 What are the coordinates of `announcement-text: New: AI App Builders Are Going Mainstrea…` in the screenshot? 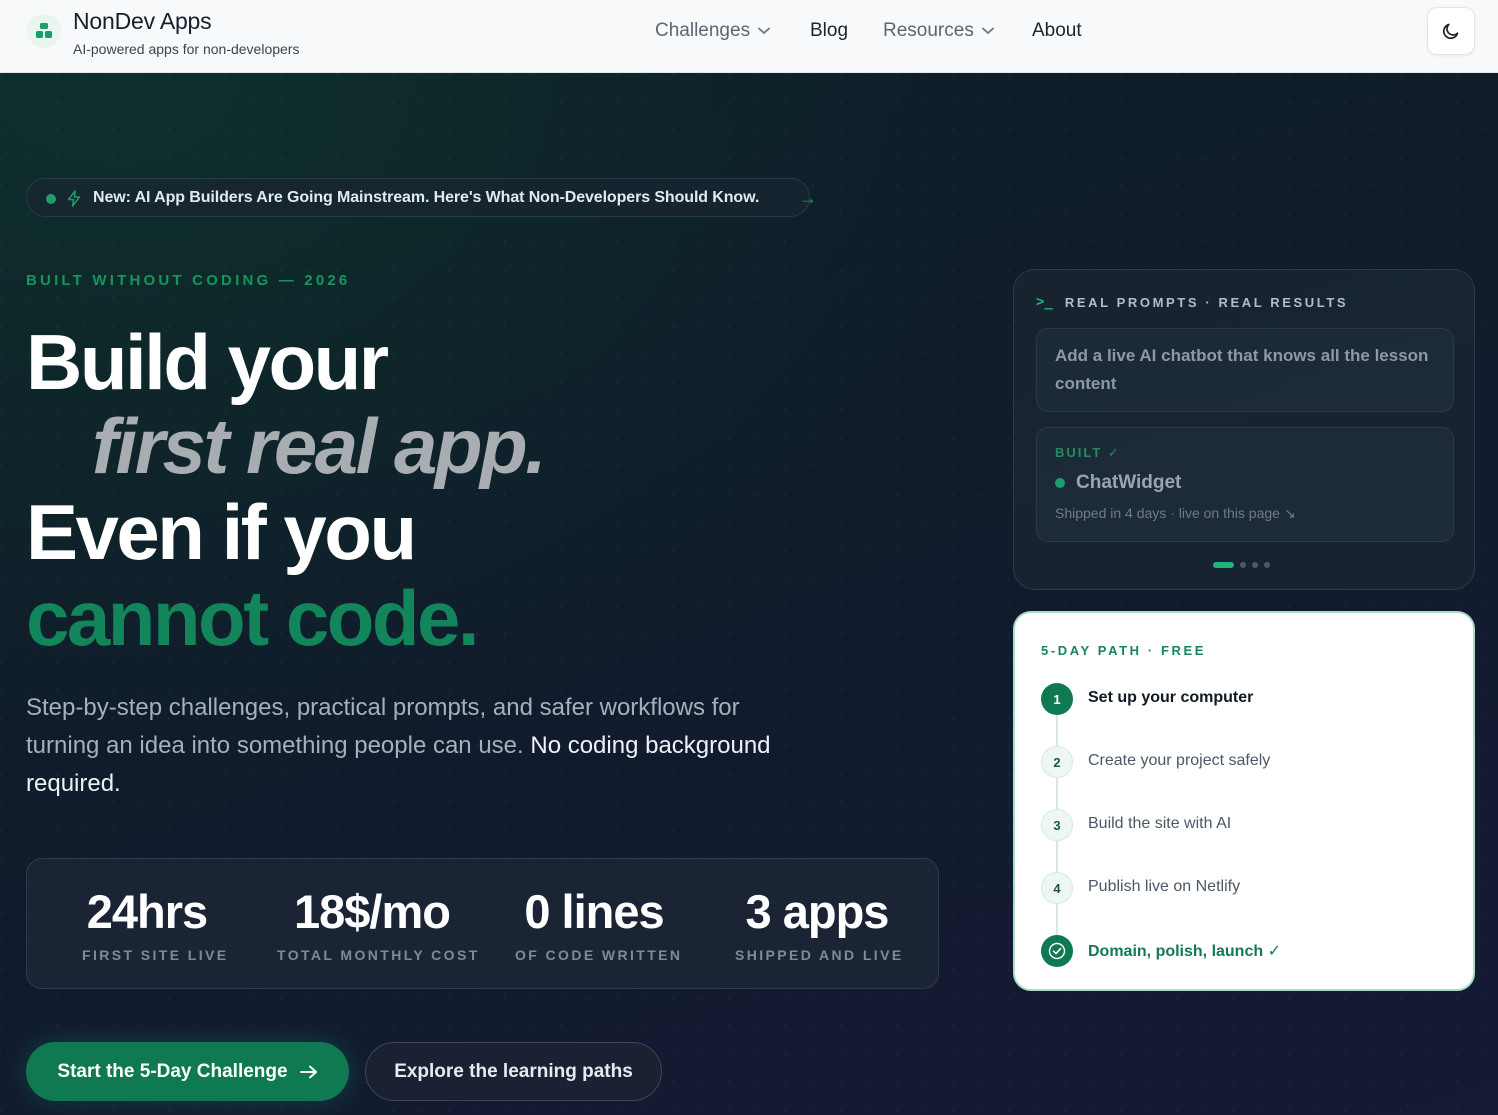 It's located at (426, 197).